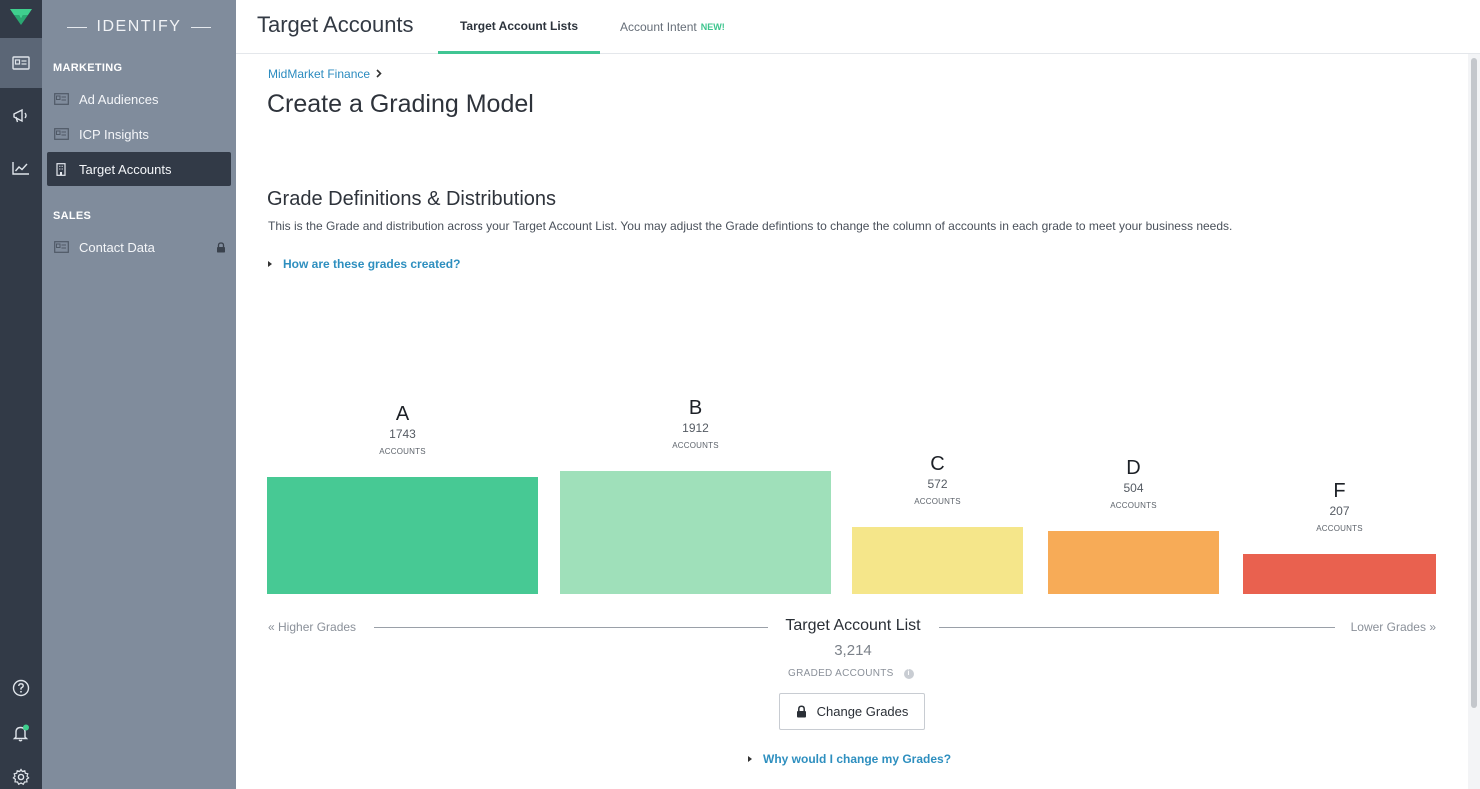 This screenshot has height=789, width=1480. I want to click on graded-accounts-label-row: GRADED ACCOUNTS i, so click(851, 673).